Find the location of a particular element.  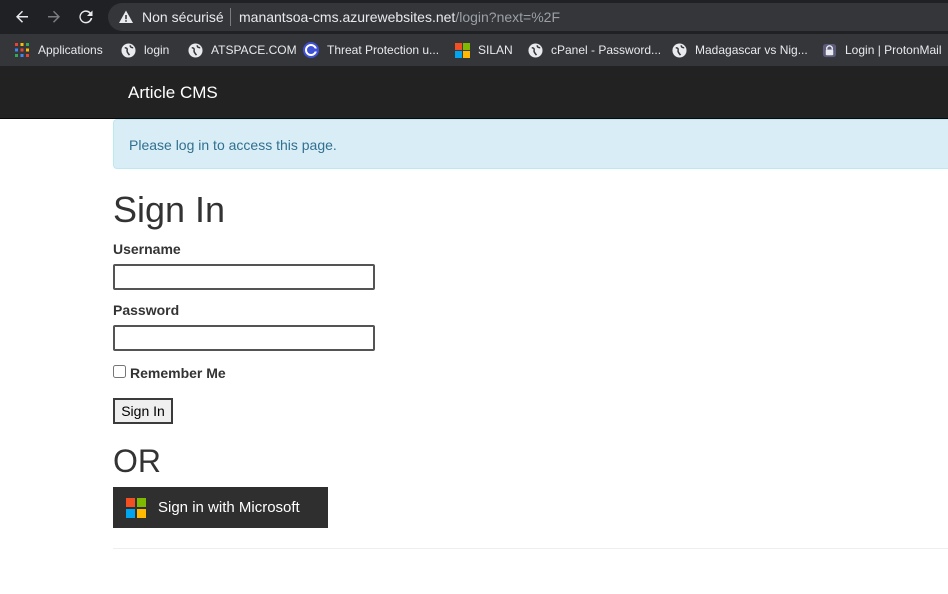

bookmark-label: SILAN is located at coordinates (495, 50).